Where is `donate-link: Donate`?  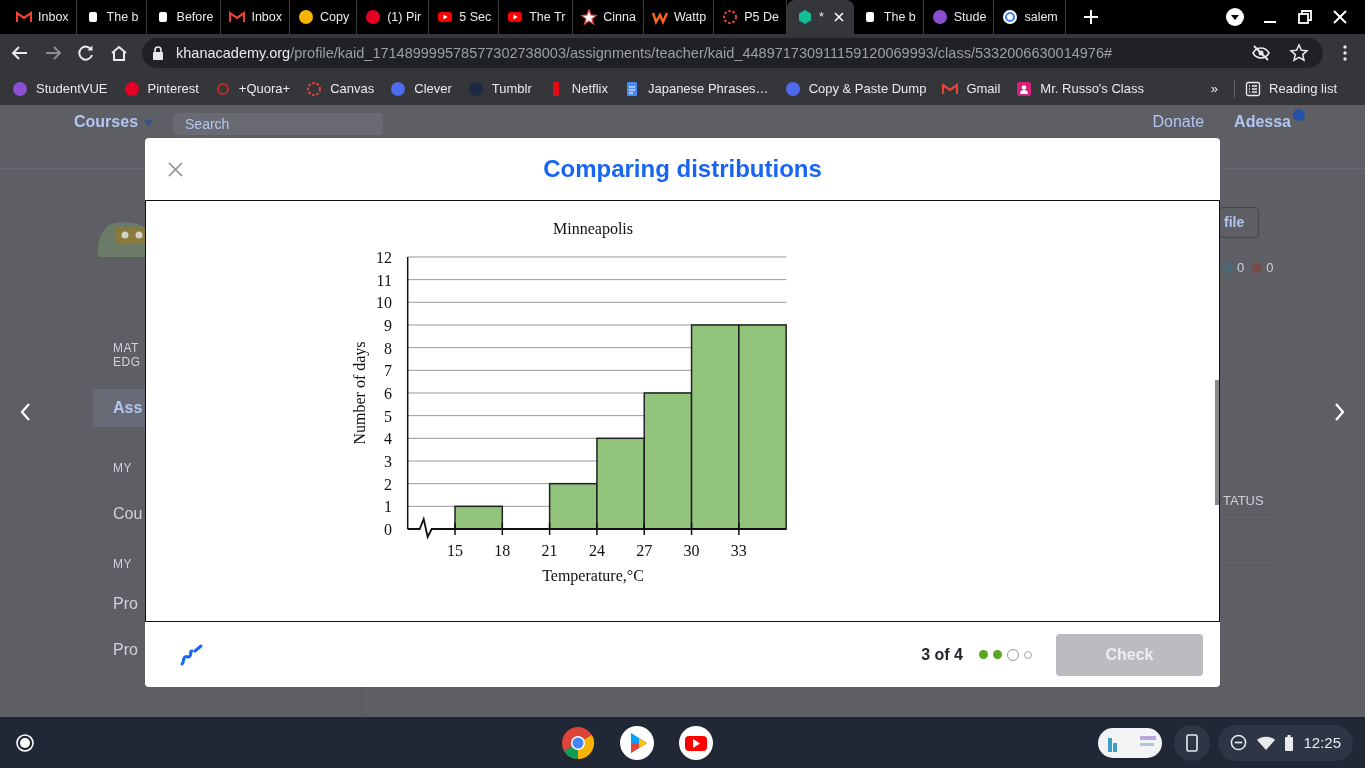
donate-link: Donate is located at coordinates (1178, 122).